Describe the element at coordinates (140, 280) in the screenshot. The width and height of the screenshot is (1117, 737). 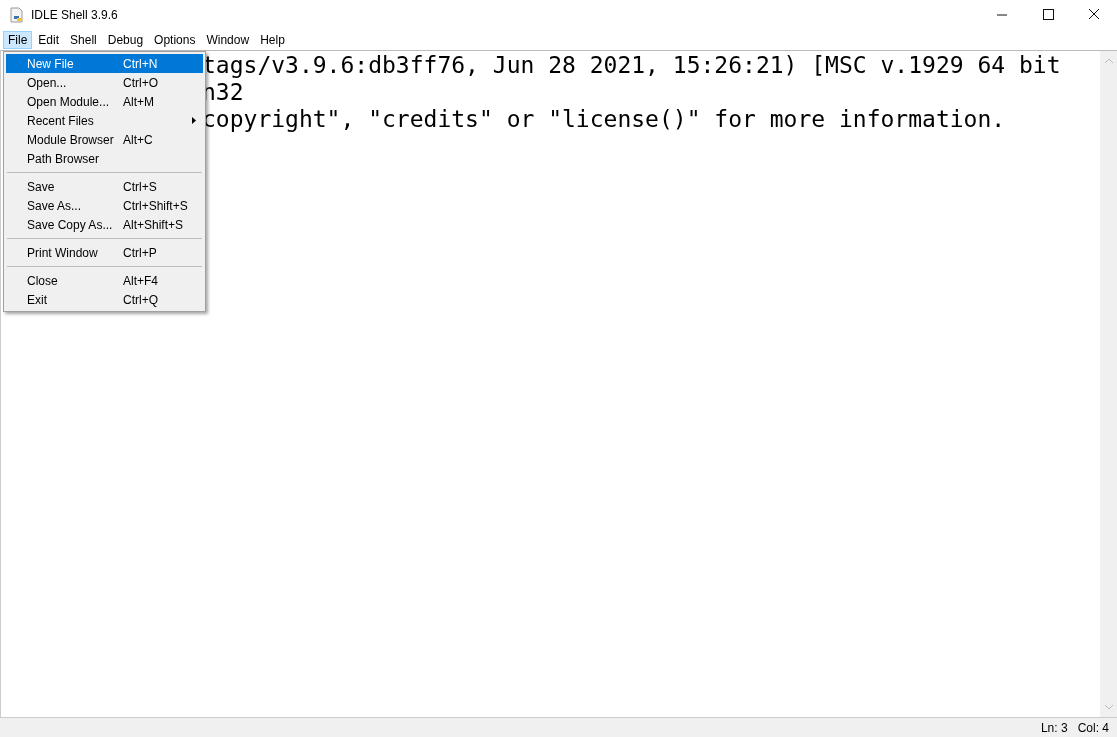
I see `shortcut-label: Alt+F4` at that location.